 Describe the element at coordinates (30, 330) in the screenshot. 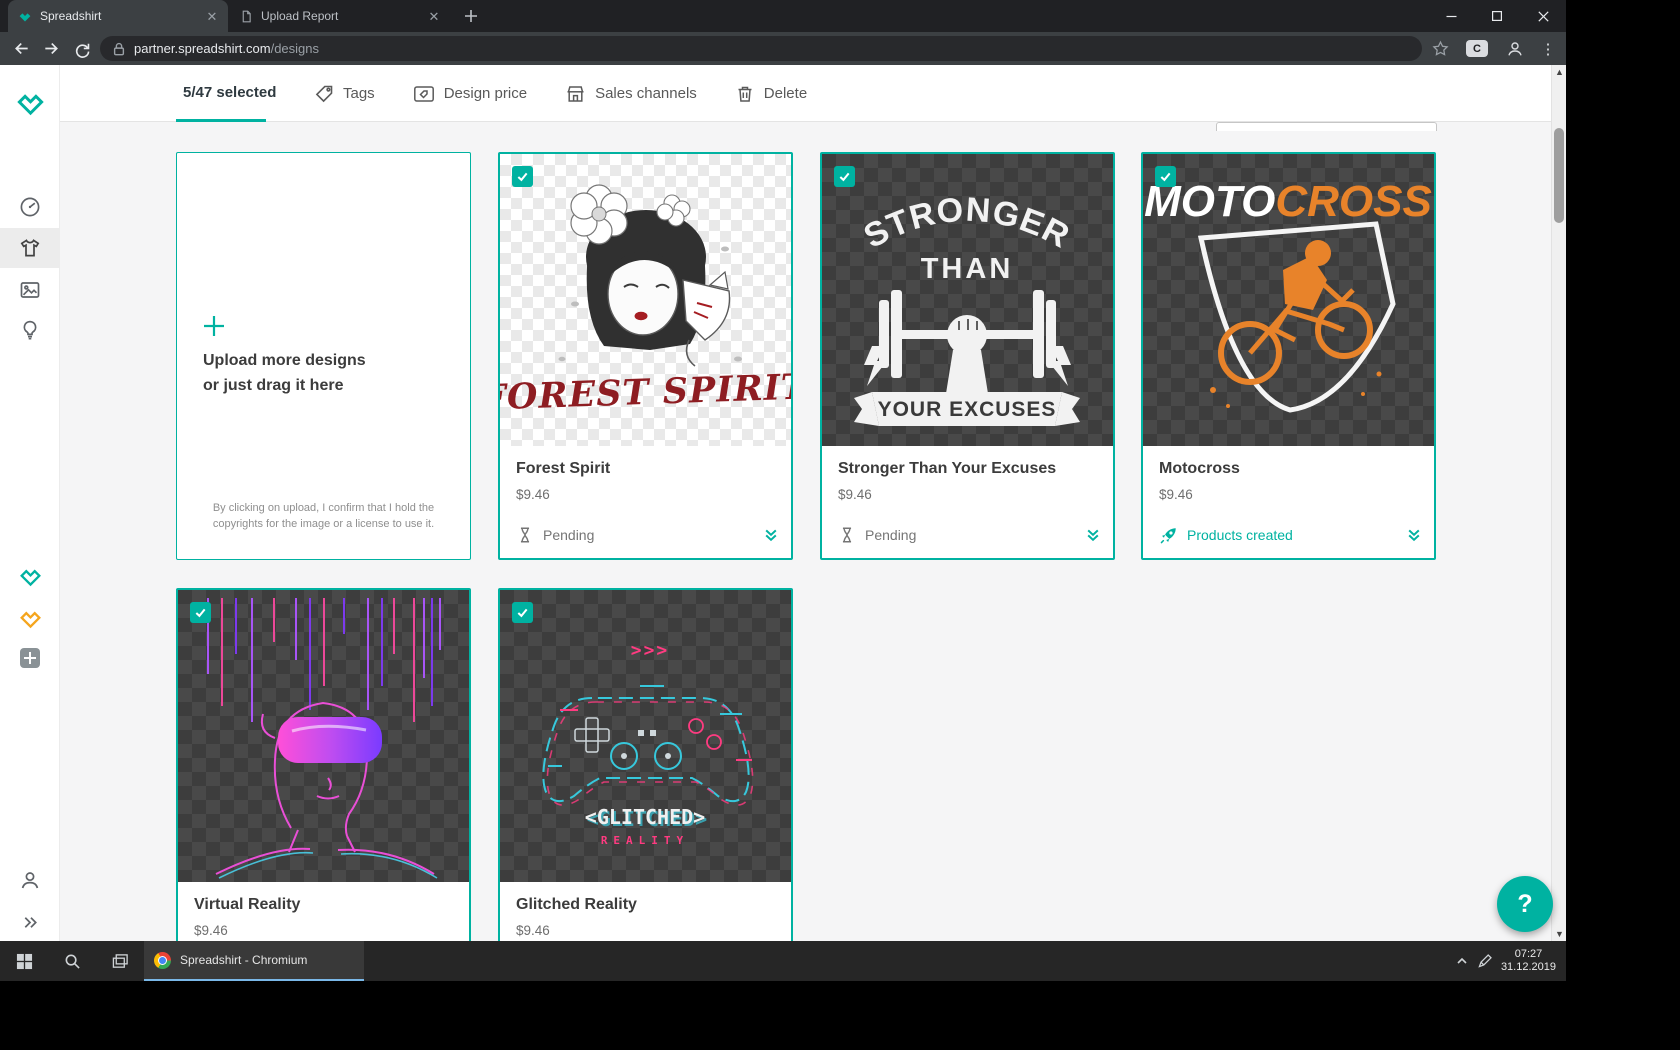

I see `sidebar-item-ideas` at that location.